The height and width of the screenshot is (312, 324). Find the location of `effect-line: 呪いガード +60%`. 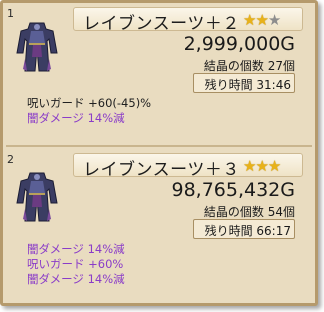

effect-line: 呪いガード +60% is located at coordinates (75, 264).